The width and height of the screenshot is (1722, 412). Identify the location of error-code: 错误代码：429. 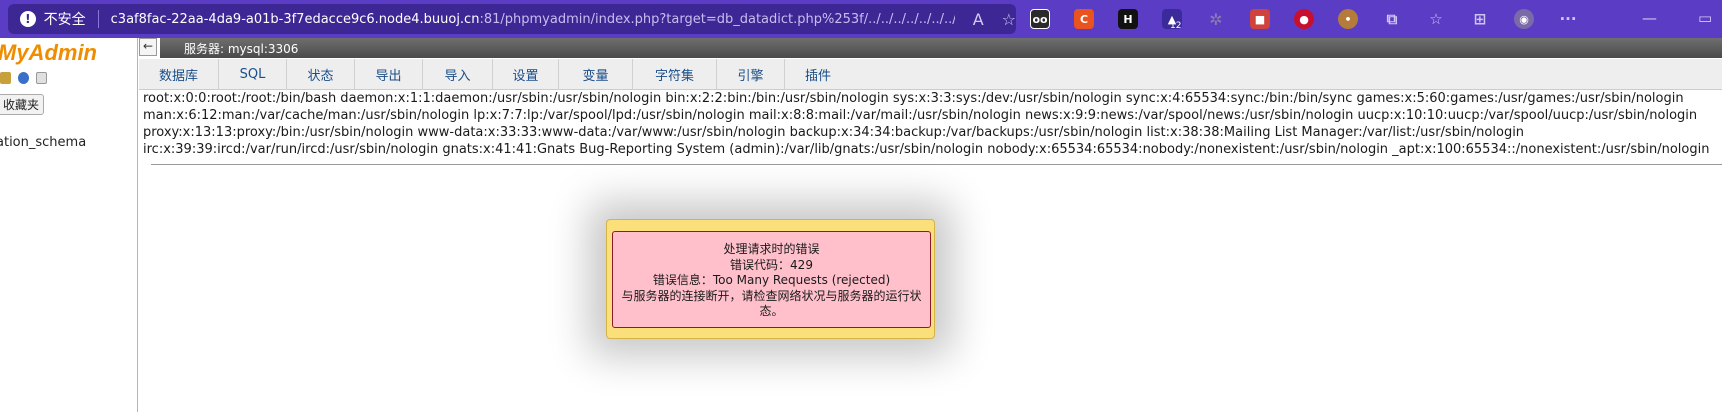
(771, 264).